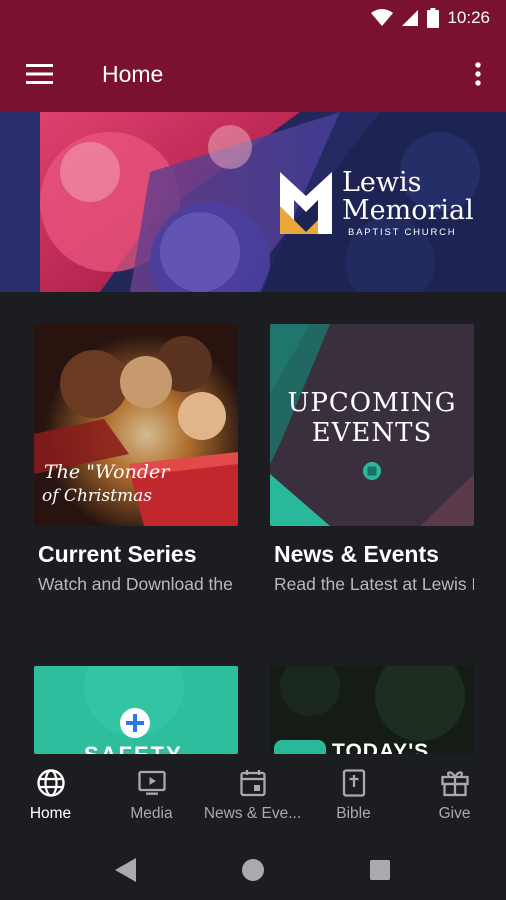 This screenshot has width=506, height=900. What do you see at coordinates (133, 74) in the screenshot?
I see `page-title: Home` at bounding box center [133, 74].